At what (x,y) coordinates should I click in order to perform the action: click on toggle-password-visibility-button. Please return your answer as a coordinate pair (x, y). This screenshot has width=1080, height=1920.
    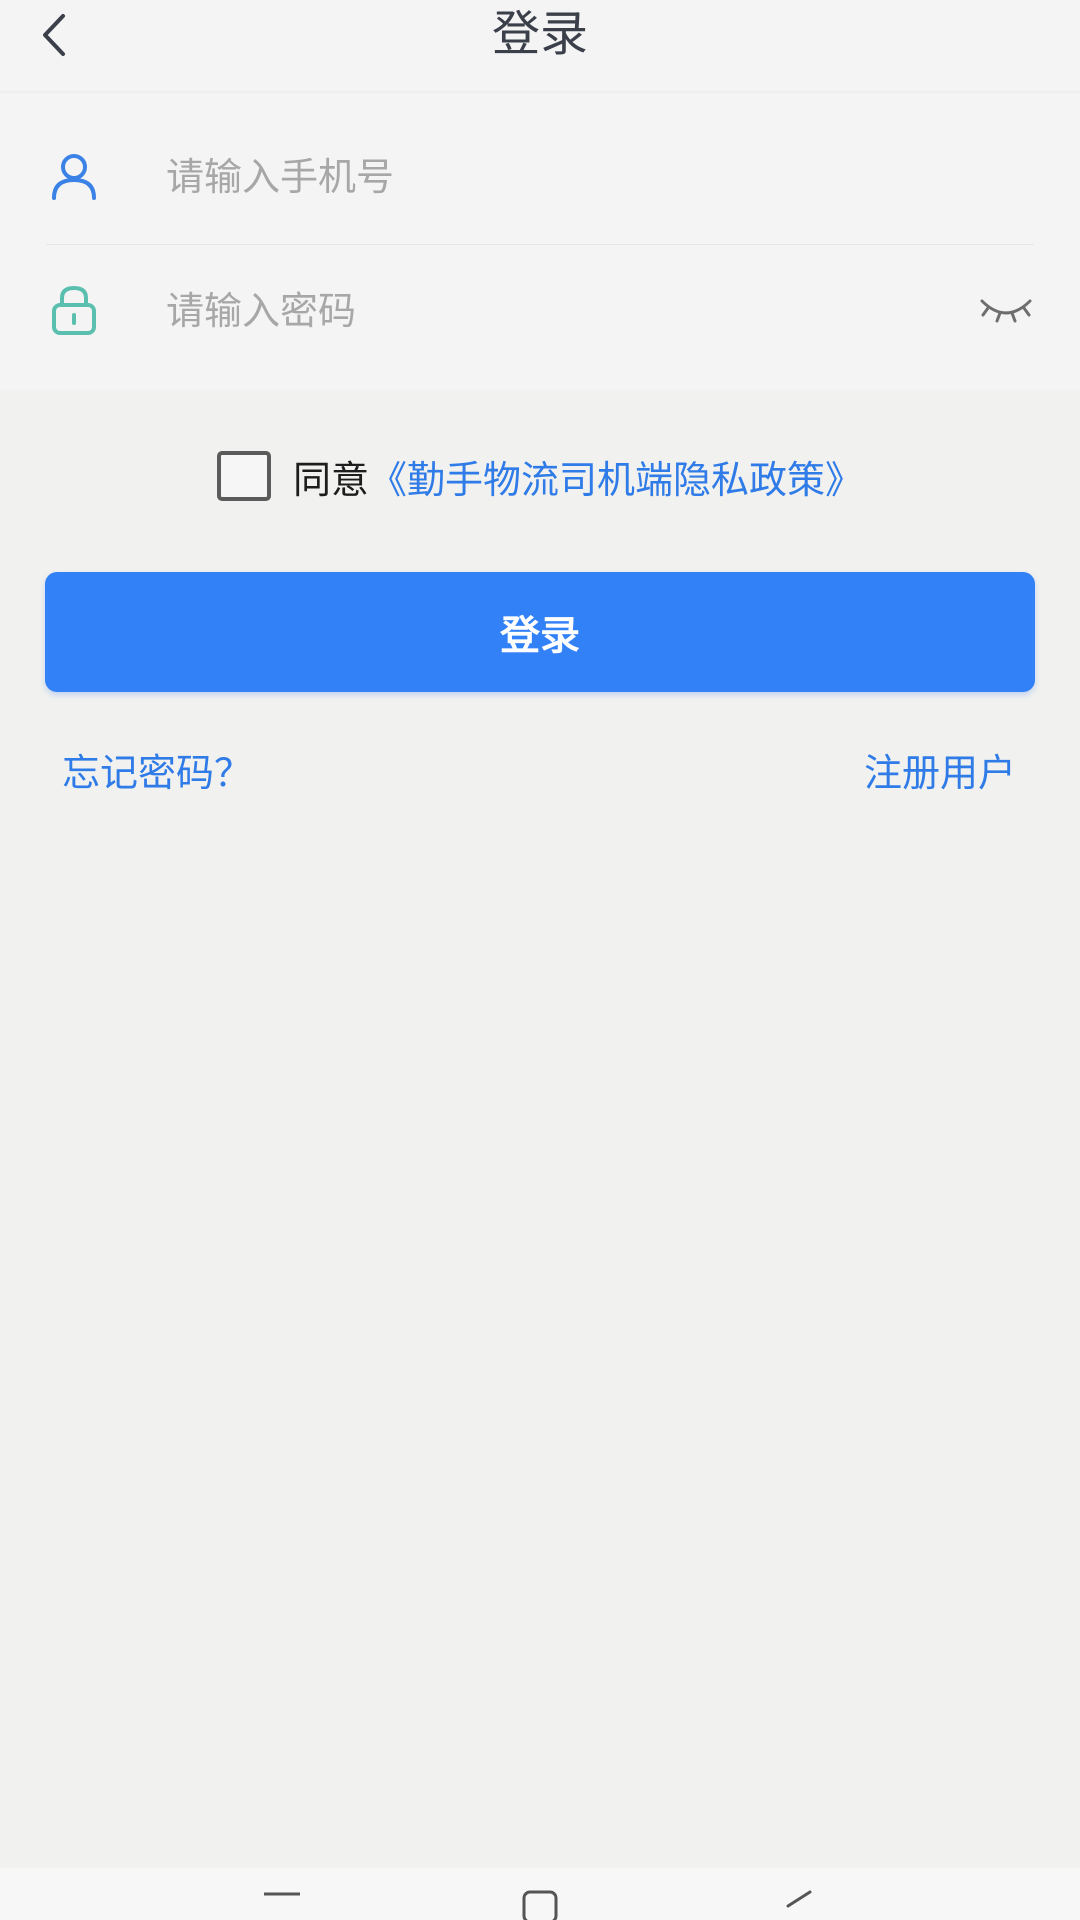
    Looking at the image, I should click on (1006, 310).